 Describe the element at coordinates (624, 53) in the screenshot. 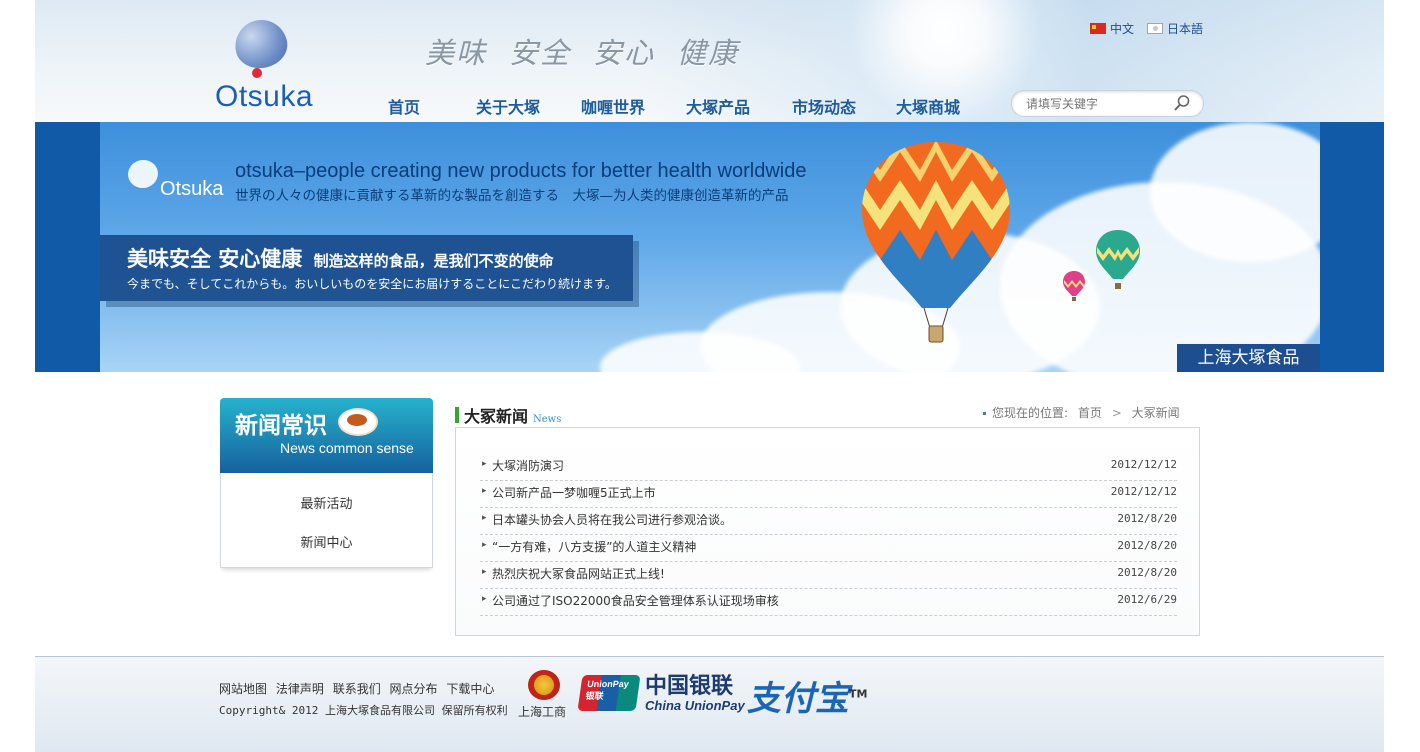

I see `slogan-word: 安心` at that location.